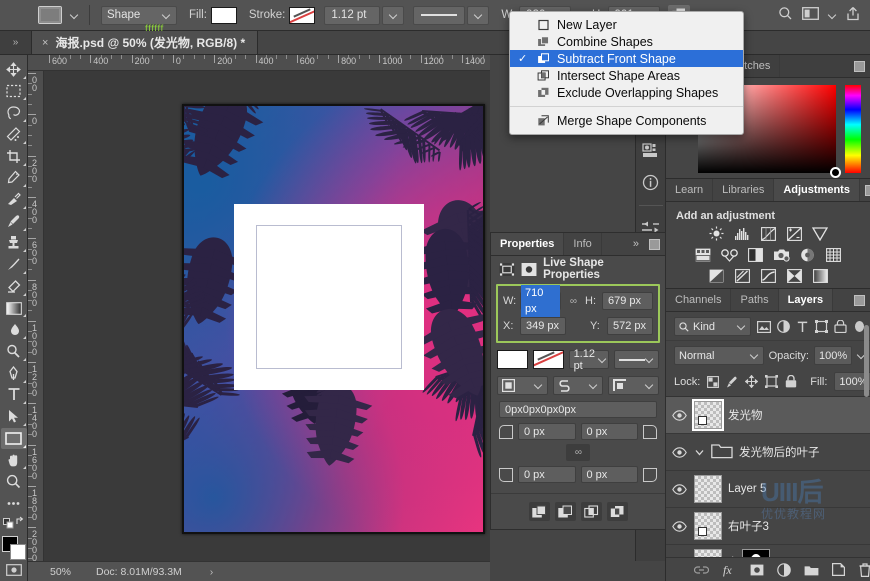  I want to click on hue-slider, so click(853, 129).